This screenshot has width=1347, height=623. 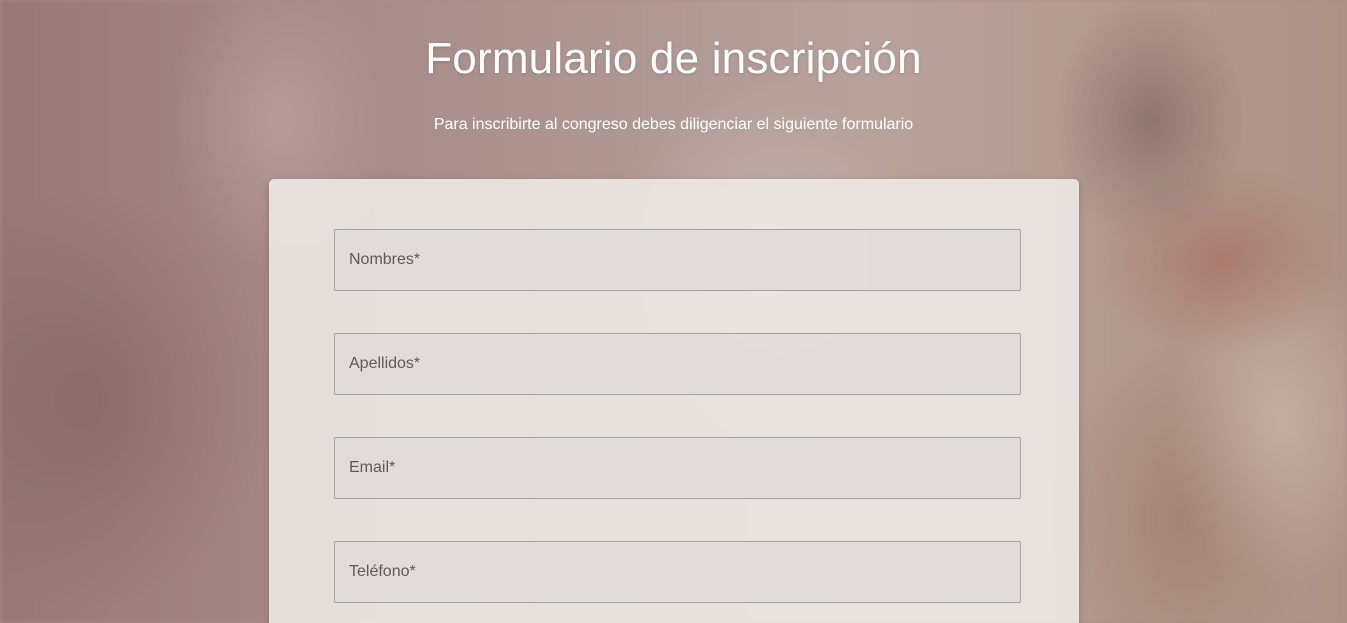 I want to click on page-title: Formulario de inscripción, so click(x=673, y=58).